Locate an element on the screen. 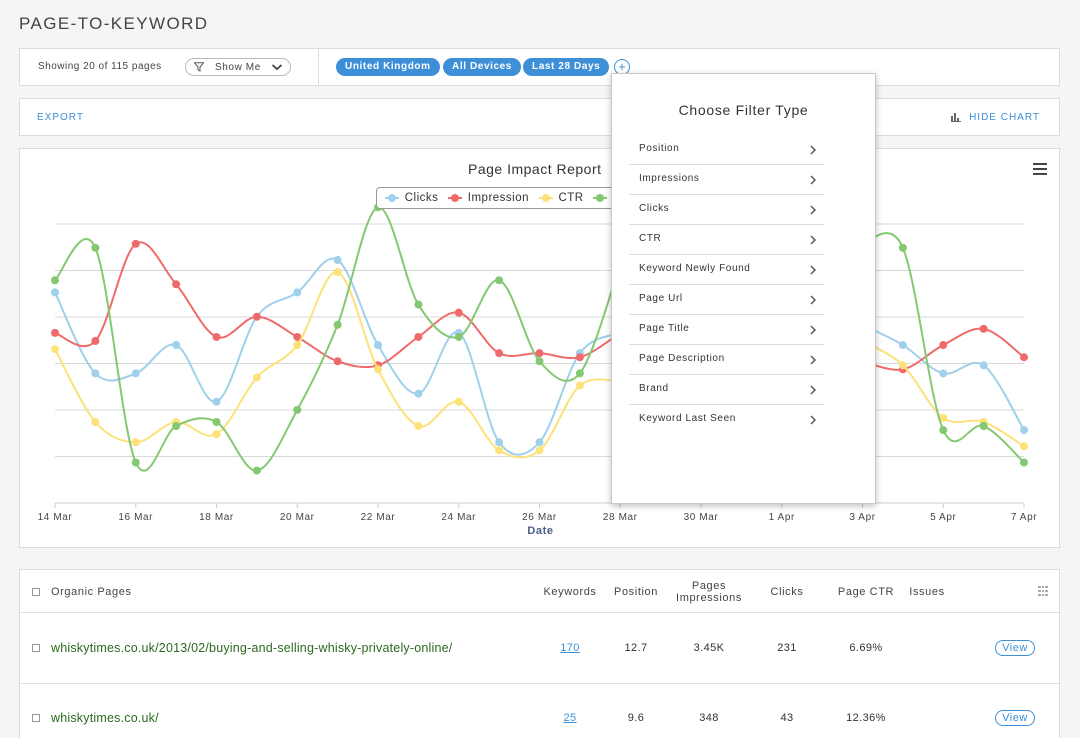  filter-option-brand: Brand is located at coordinates (726, 390).